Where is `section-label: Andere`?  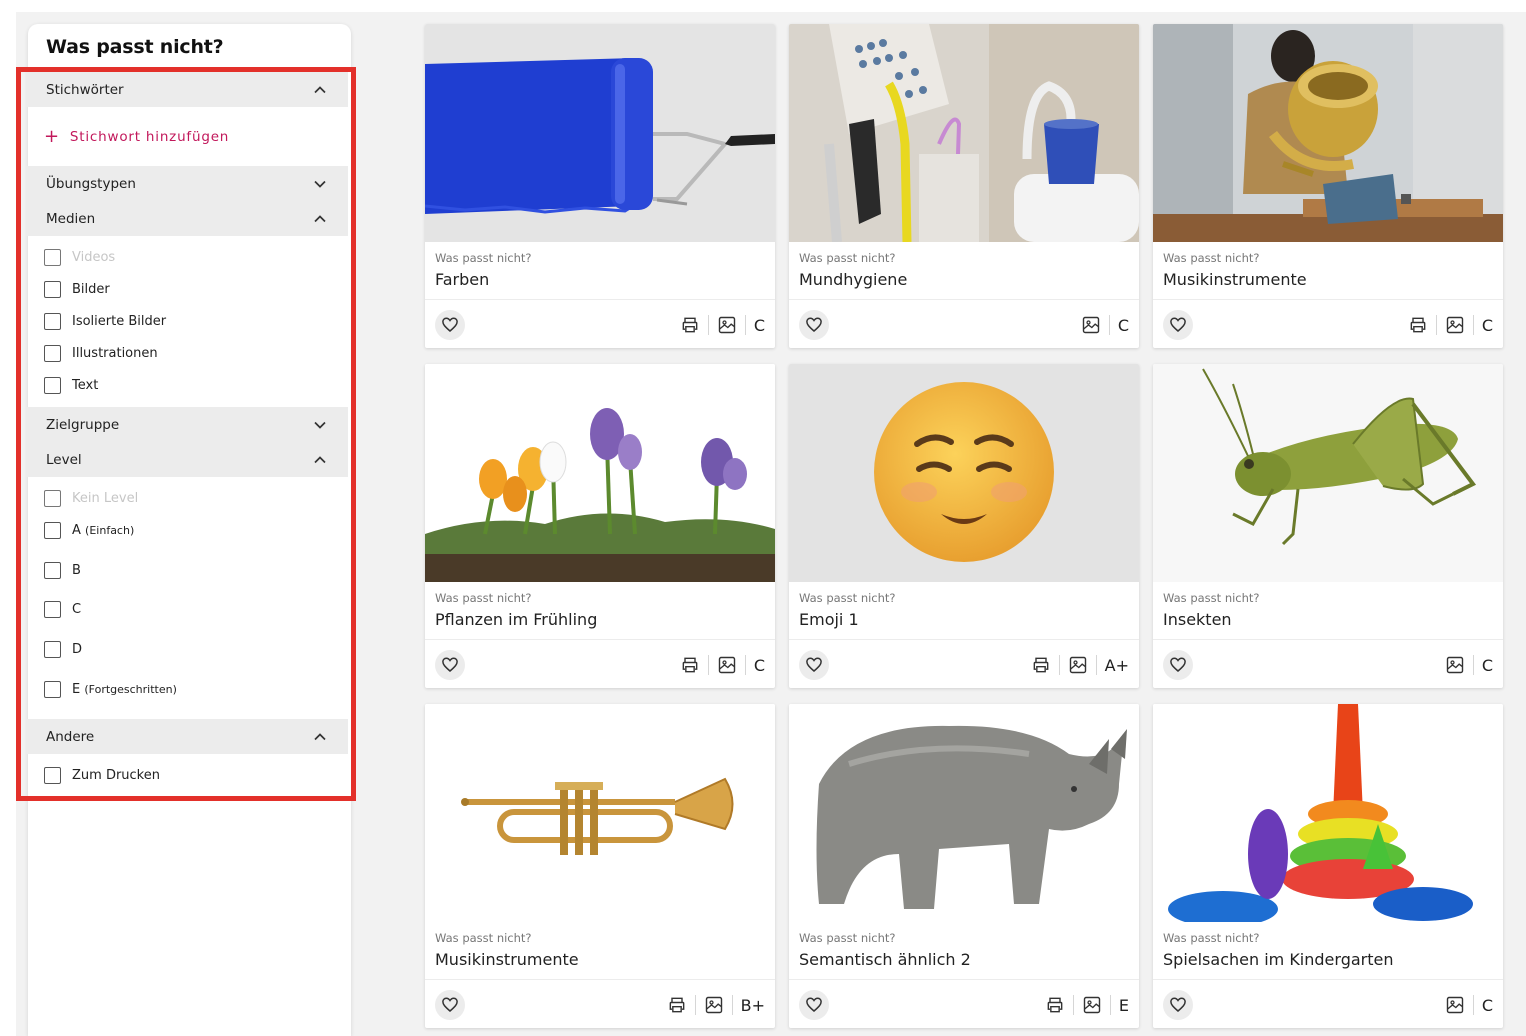 section-label: Andere is located at coordinates (70, 736).